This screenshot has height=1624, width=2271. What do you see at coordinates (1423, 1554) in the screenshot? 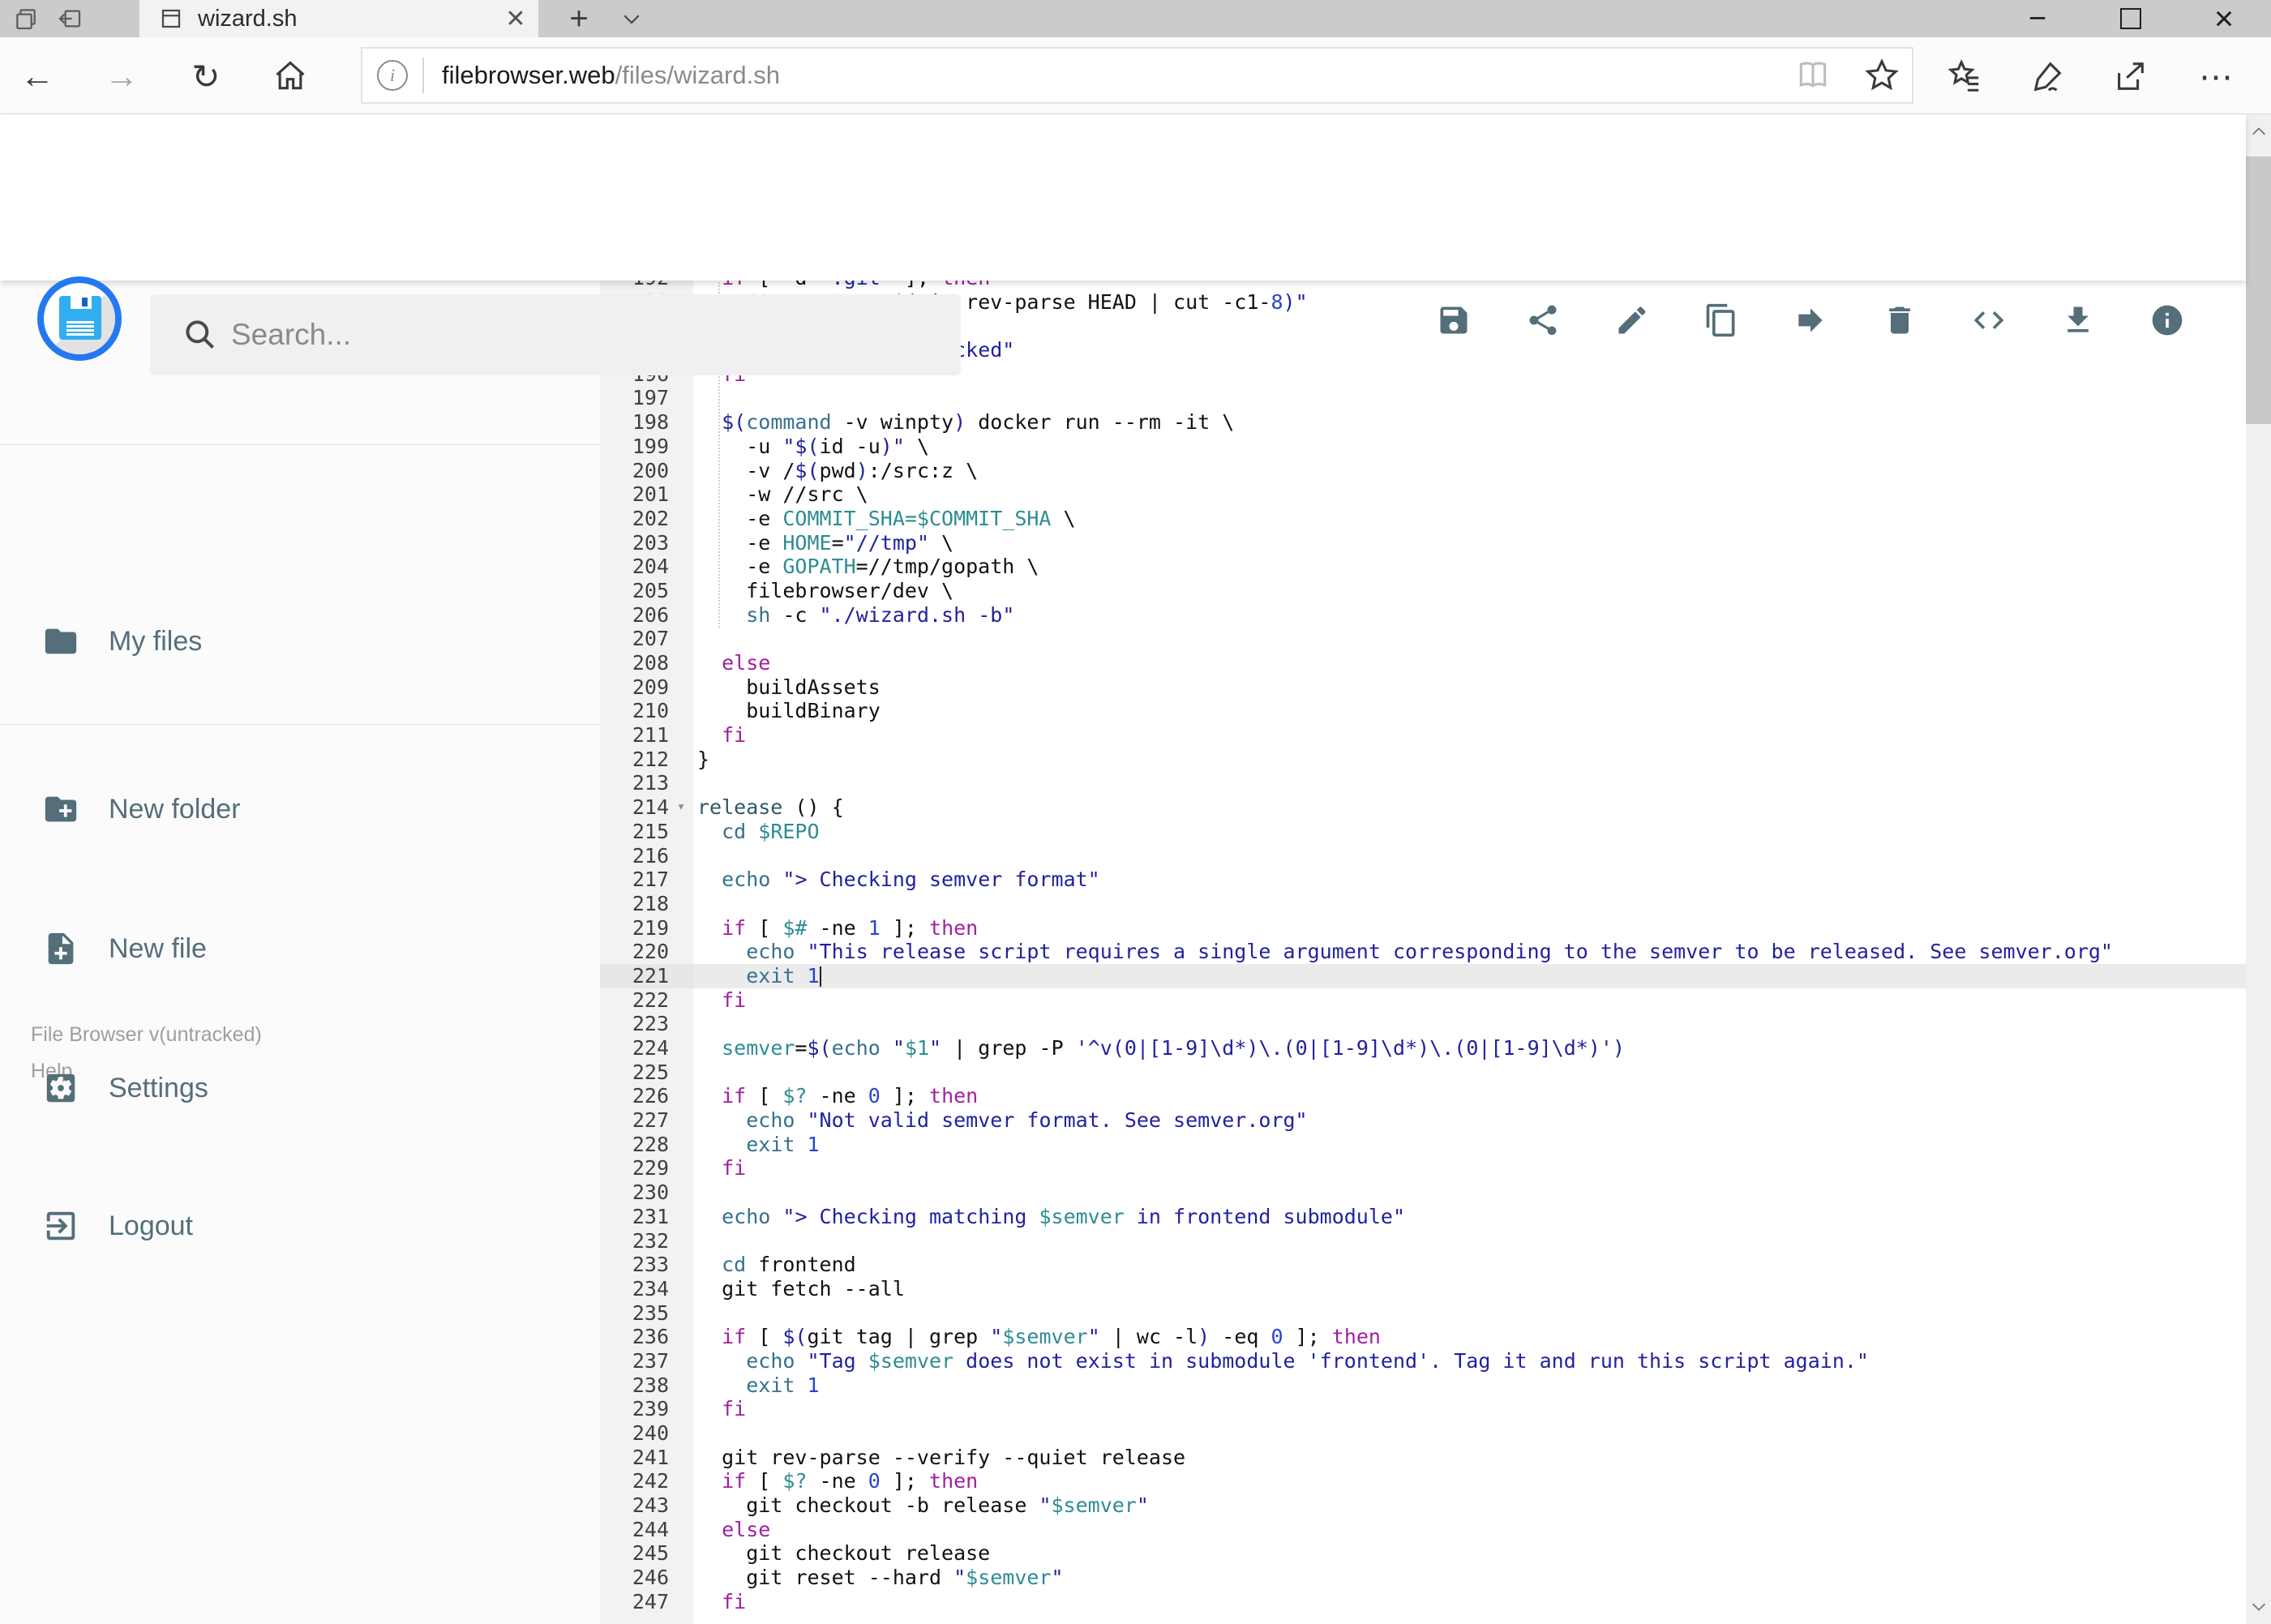
I see `code-line-245: 245 git checkout release` at bounding box center [1423, 1554].